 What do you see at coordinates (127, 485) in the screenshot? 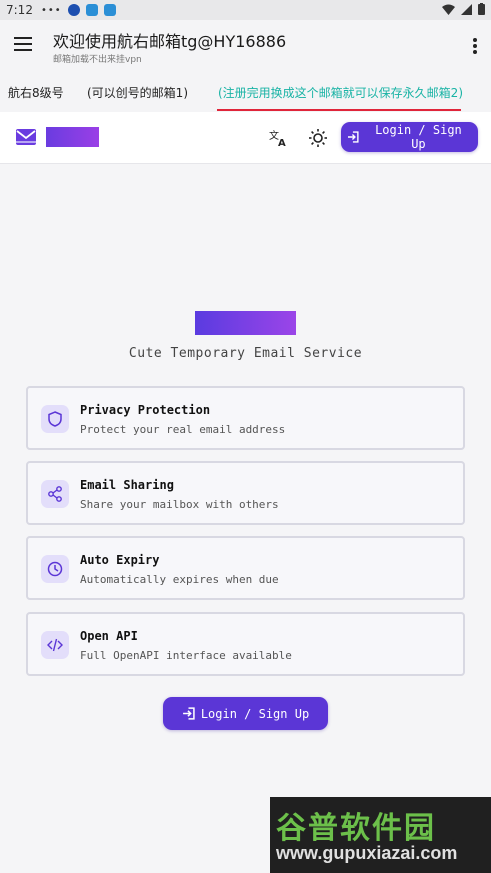
I see `feature-title: Email Sharing` at bounding box center [127, 485].